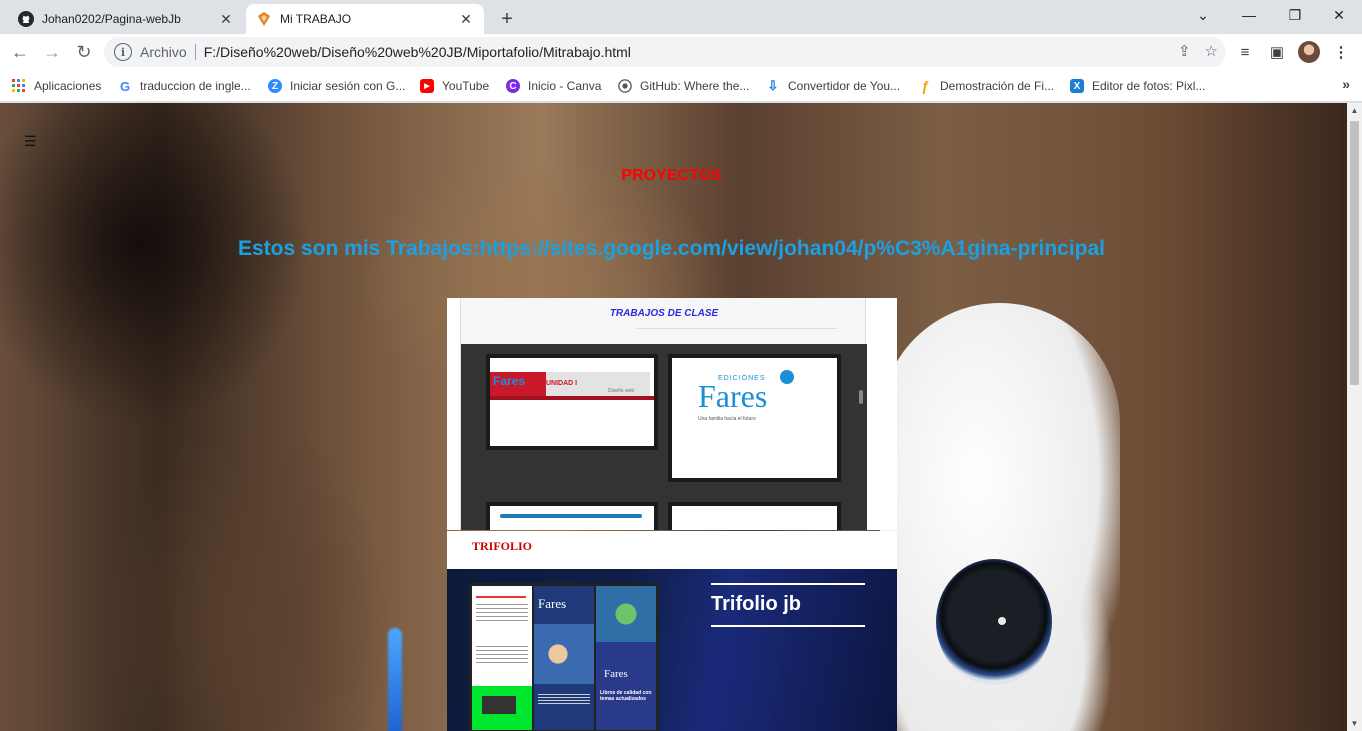 This screenshot has height=731, width=1362. Describe the element at coordinates (626, 696) in the screenshot. I see `brochure-panel-text: Libros de calidad con temas actualizados` at that location.